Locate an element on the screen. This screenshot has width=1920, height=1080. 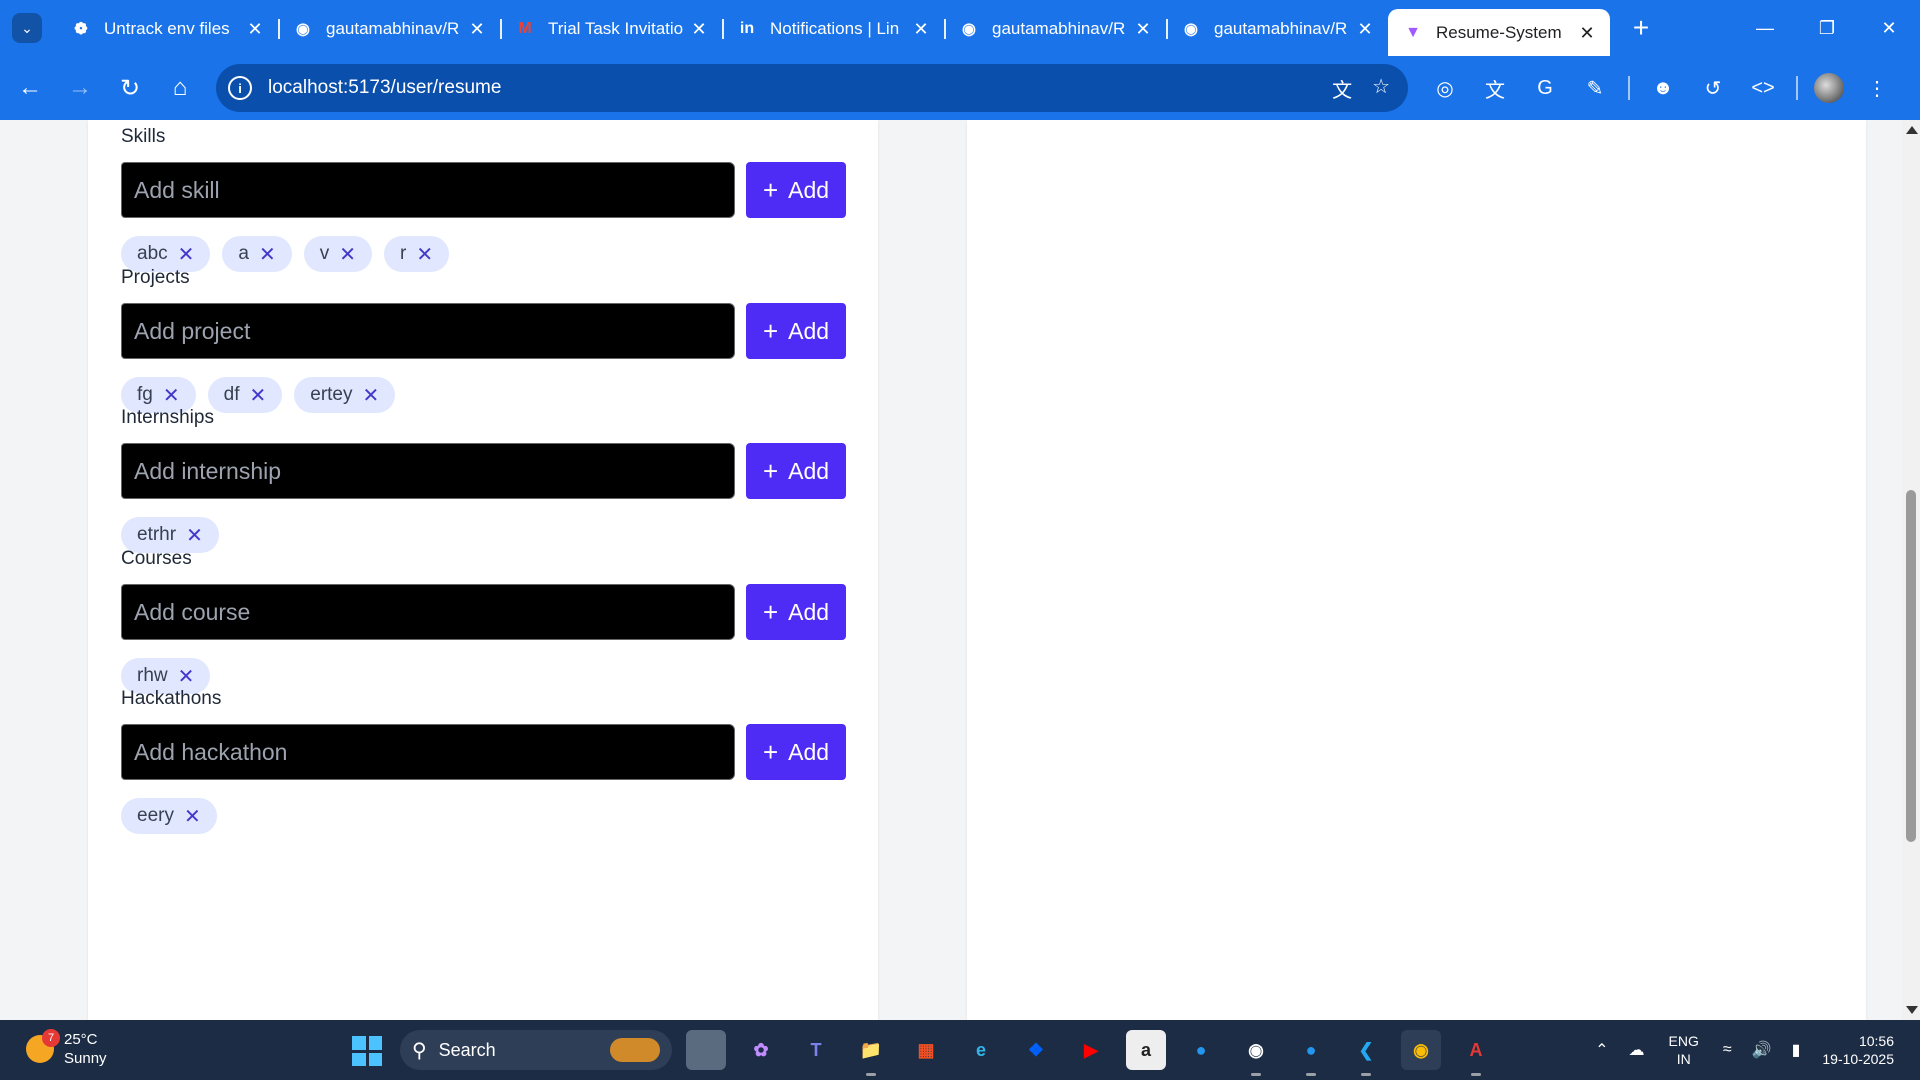
minimize-icon: — is located at coordinates (1765, 28).